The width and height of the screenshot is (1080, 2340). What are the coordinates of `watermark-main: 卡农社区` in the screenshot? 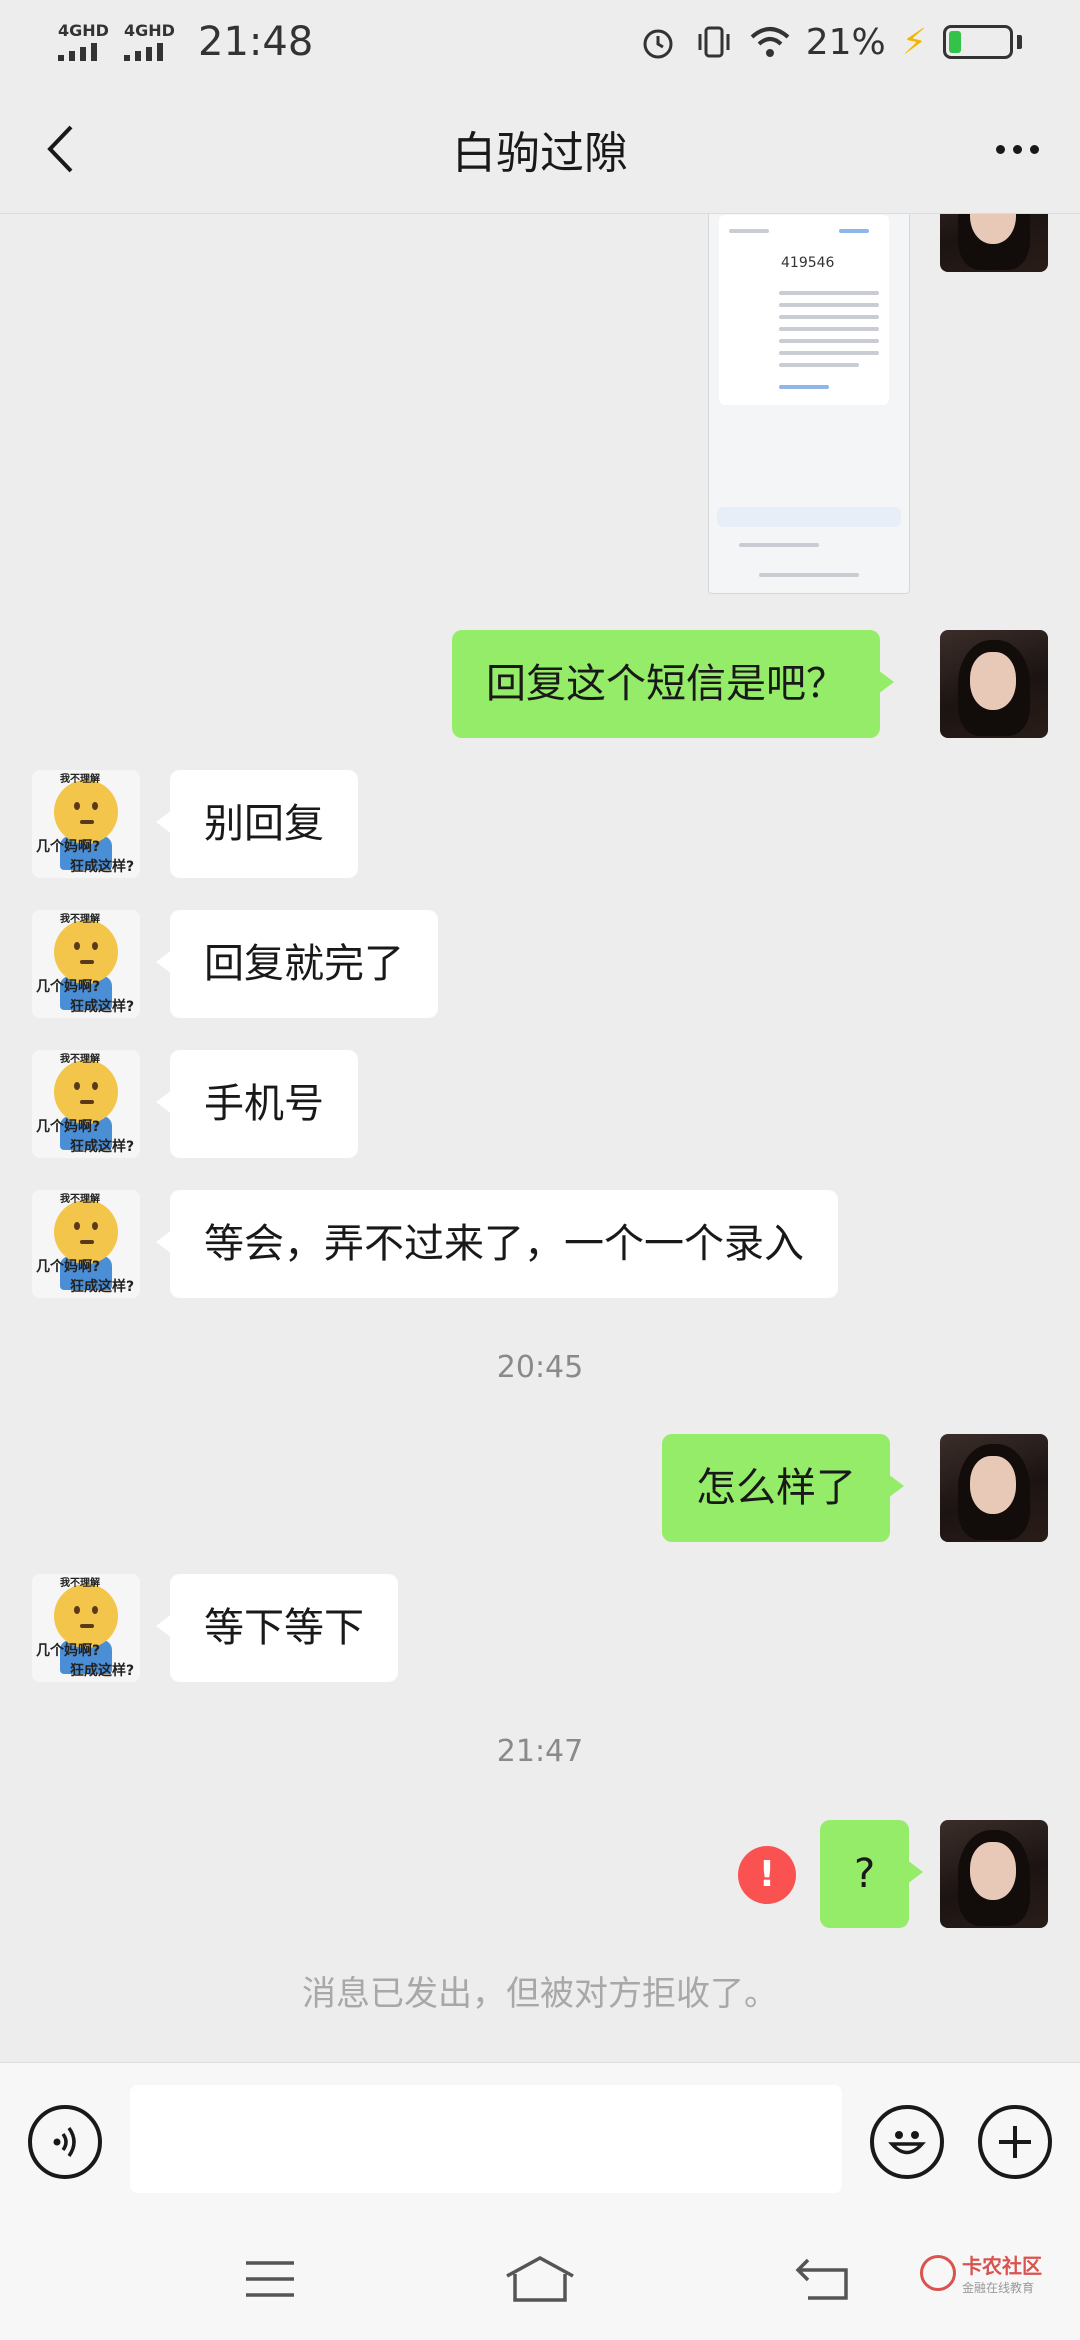 It's located at (1002, 2266).